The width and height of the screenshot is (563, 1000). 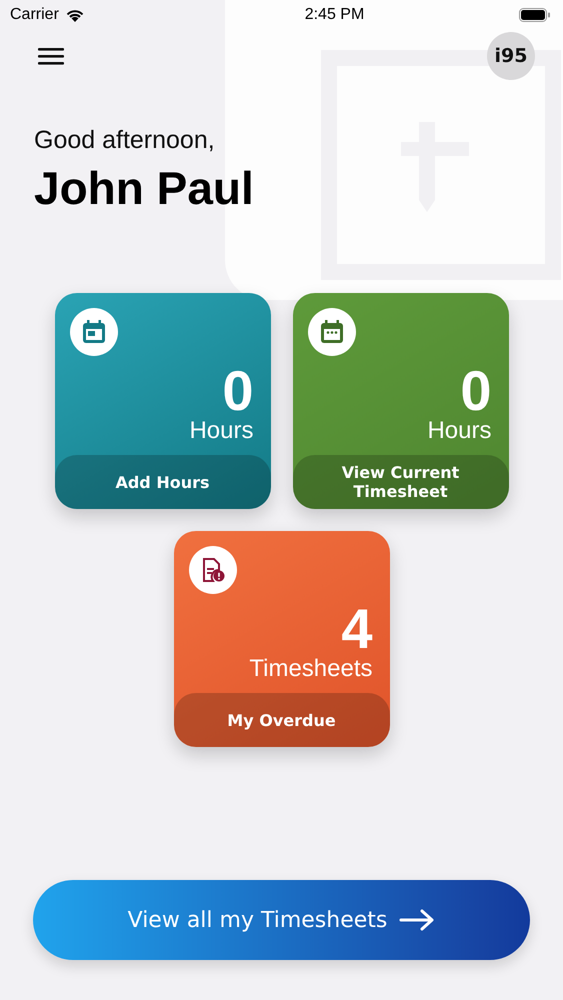 What do you see at coordinates (356, 629) in the screenshot?
I see `card-count: 4` at bounding box center [356, 629].